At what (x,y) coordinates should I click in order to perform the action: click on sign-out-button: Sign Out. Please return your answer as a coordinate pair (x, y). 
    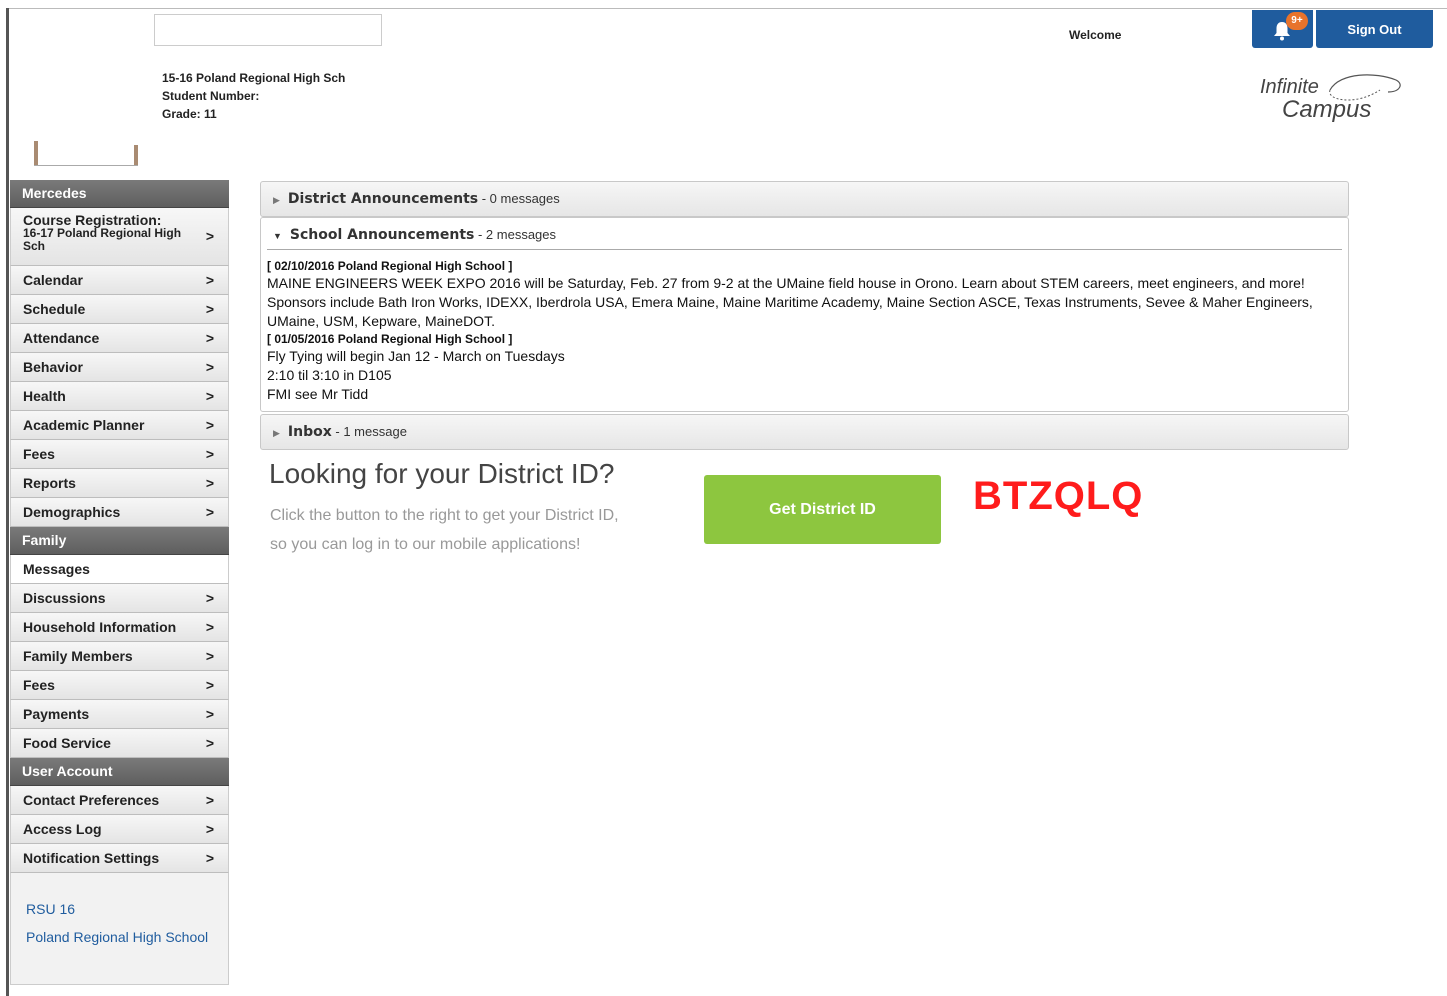
    Looking at the image, I should click on (1374, 29).